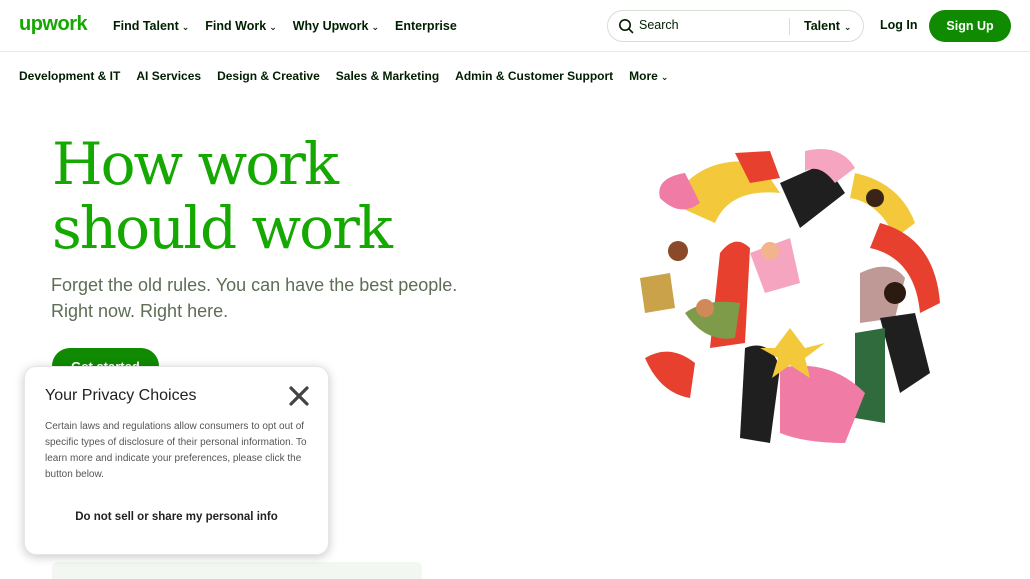 The image size is (1030, 579). What do you see at coordinates (714, 25) in the screenshot?
I see `search-input` at bounding box center [714, 25].